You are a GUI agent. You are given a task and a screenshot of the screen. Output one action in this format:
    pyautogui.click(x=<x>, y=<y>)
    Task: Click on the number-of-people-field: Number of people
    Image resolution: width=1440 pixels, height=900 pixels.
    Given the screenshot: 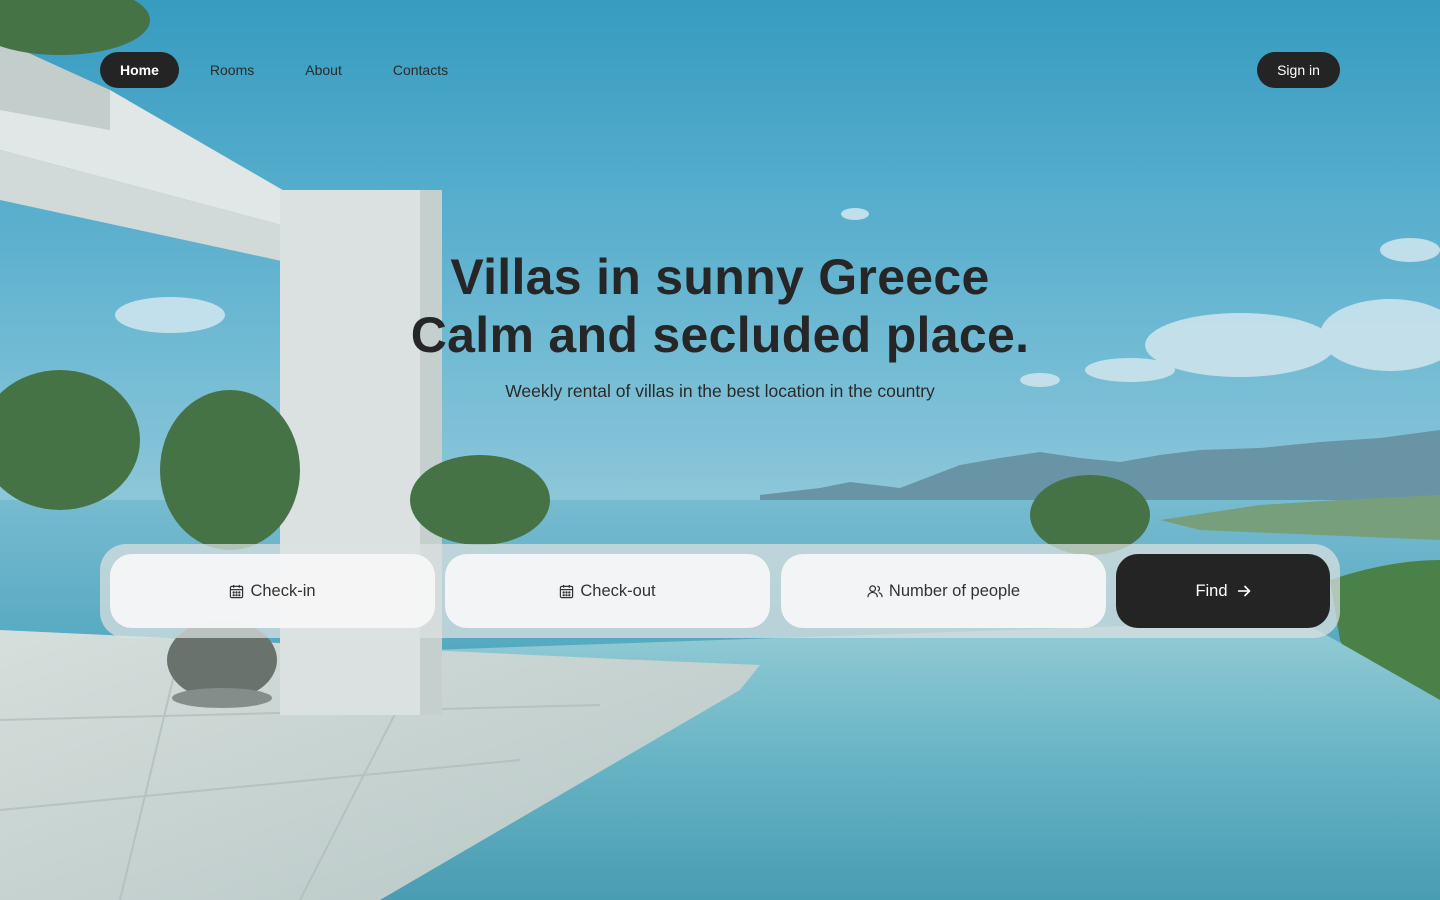 What is the action you would take?
    pyautogui.click(x=943, y=591)
    